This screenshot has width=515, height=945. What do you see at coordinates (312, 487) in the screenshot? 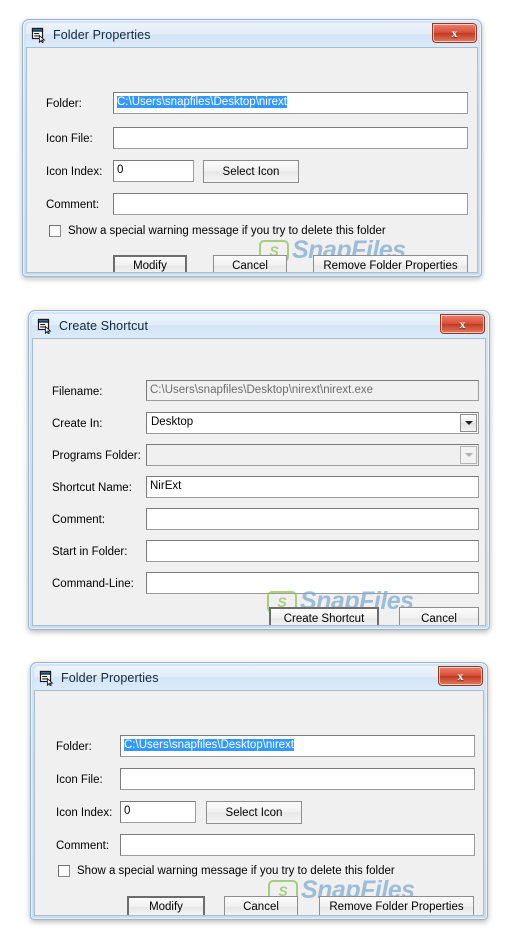
I see `shortcut-name-input: NirExt` at bounding box center [312, 487].